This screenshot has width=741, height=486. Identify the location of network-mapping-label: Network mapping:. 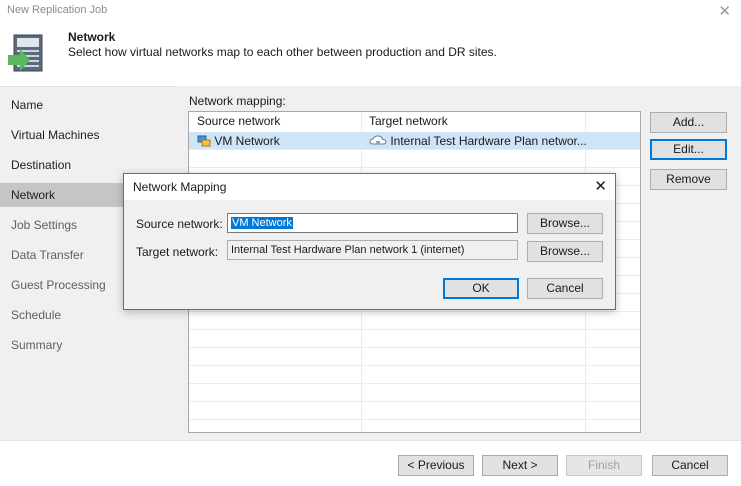
(237, 101).